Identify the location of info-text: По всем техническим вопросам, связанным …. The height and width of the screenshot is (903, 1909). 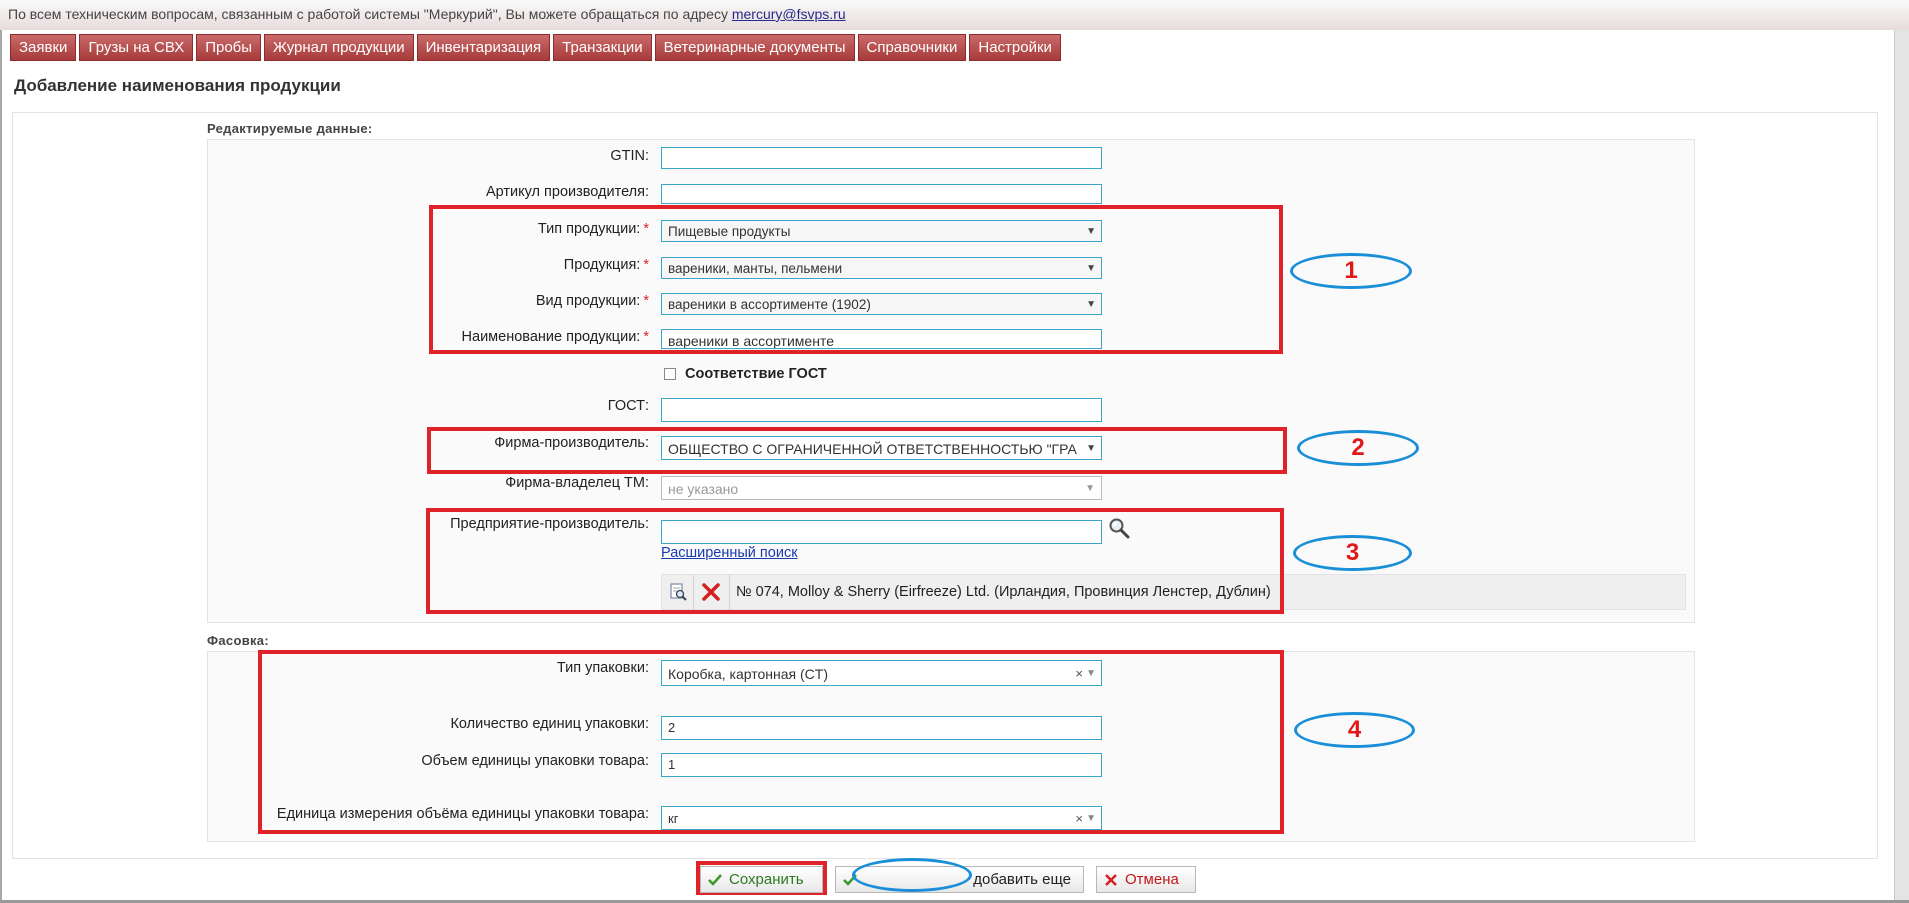
(427, 14).